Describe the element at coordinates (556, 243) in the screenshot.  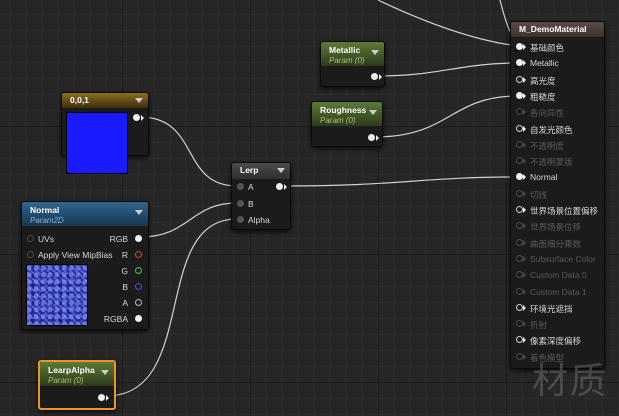
I see `material-input-label: 曲面细分乘数` at that location.